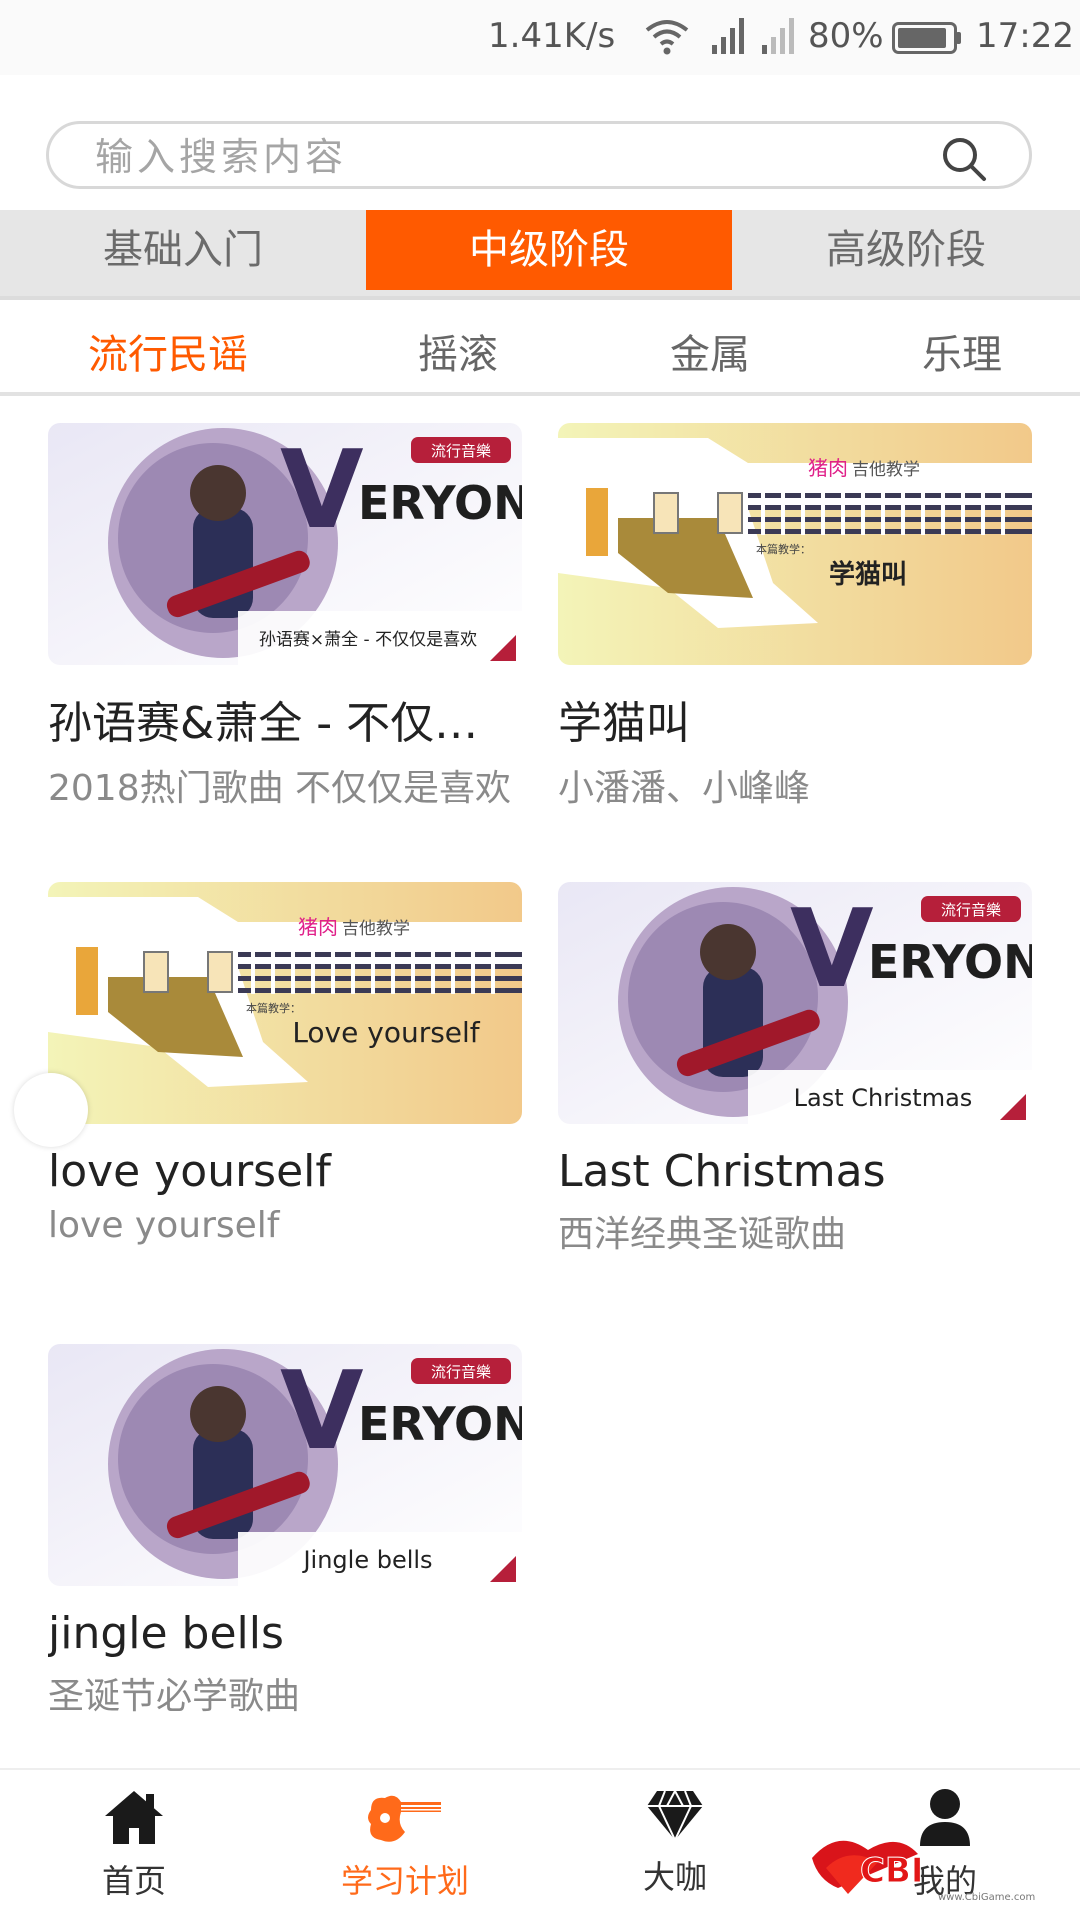  Describe the element at coordinates (133, 1881) in the screenshot. I see `nav-home-label: 首页` at that location.